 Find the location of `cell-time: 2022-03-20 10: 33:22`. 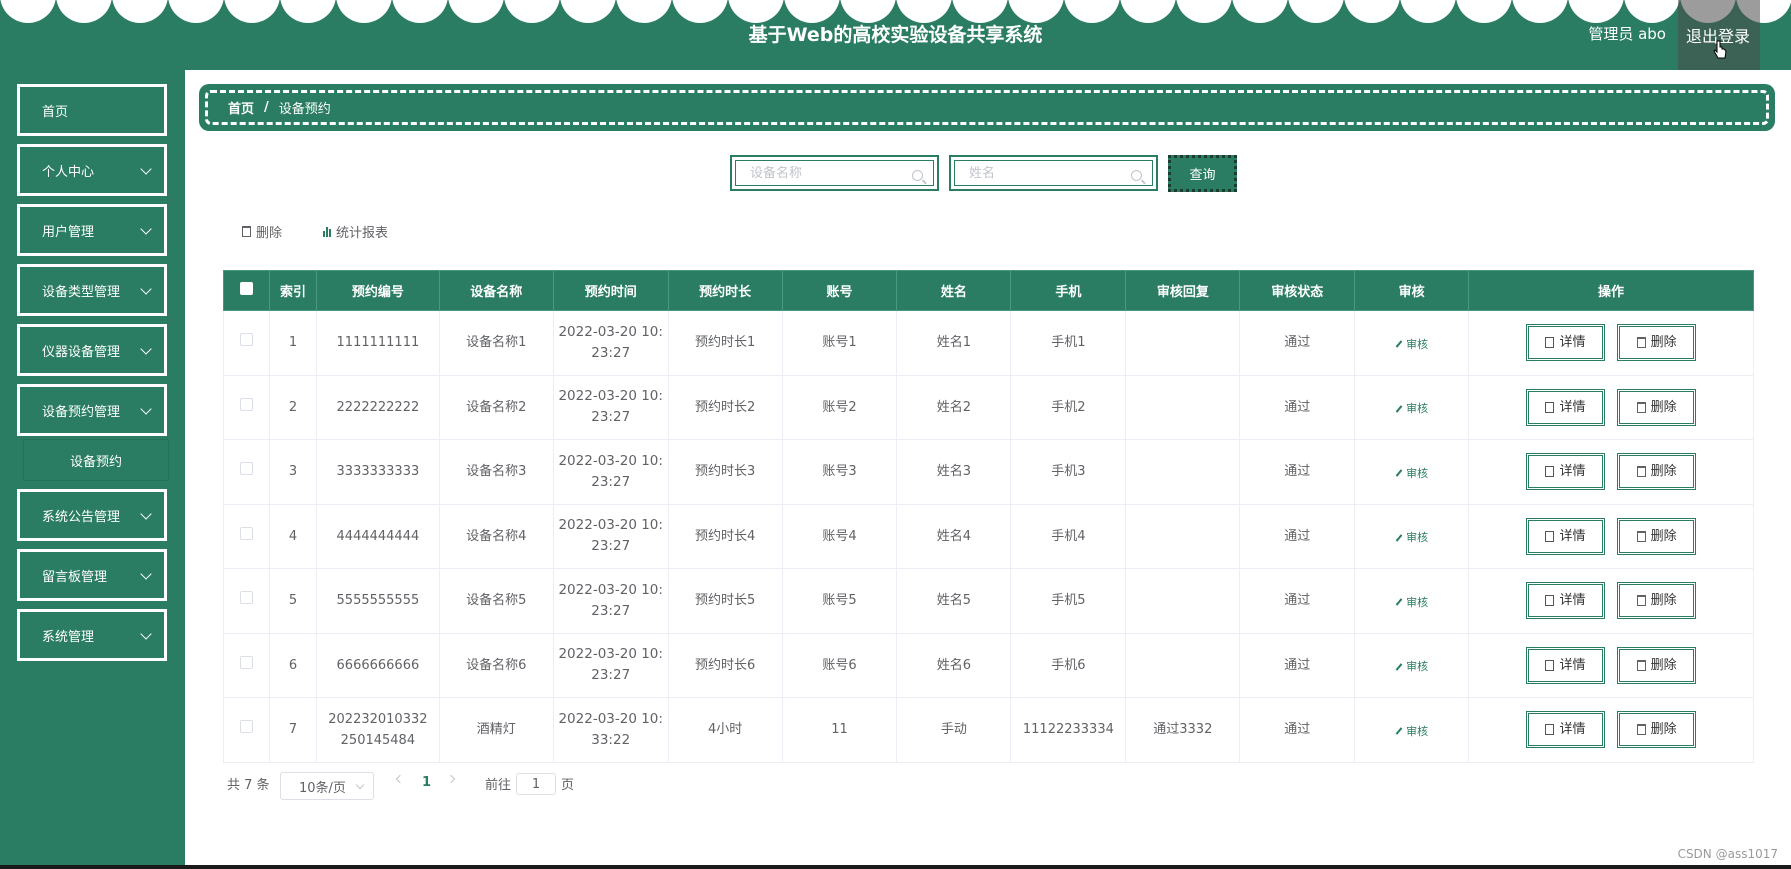

cell-time: 2022-03-20 10: 33:22 is located at coordinates (610, 730).